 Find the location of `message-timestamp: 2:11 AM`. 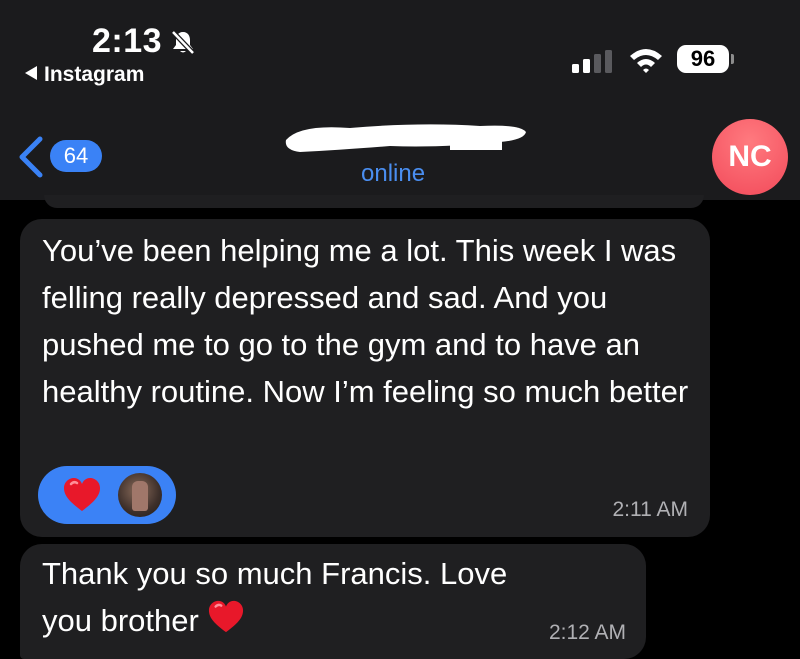

message-timestamp: 2:11 AM is located at coordinates (650, 509).